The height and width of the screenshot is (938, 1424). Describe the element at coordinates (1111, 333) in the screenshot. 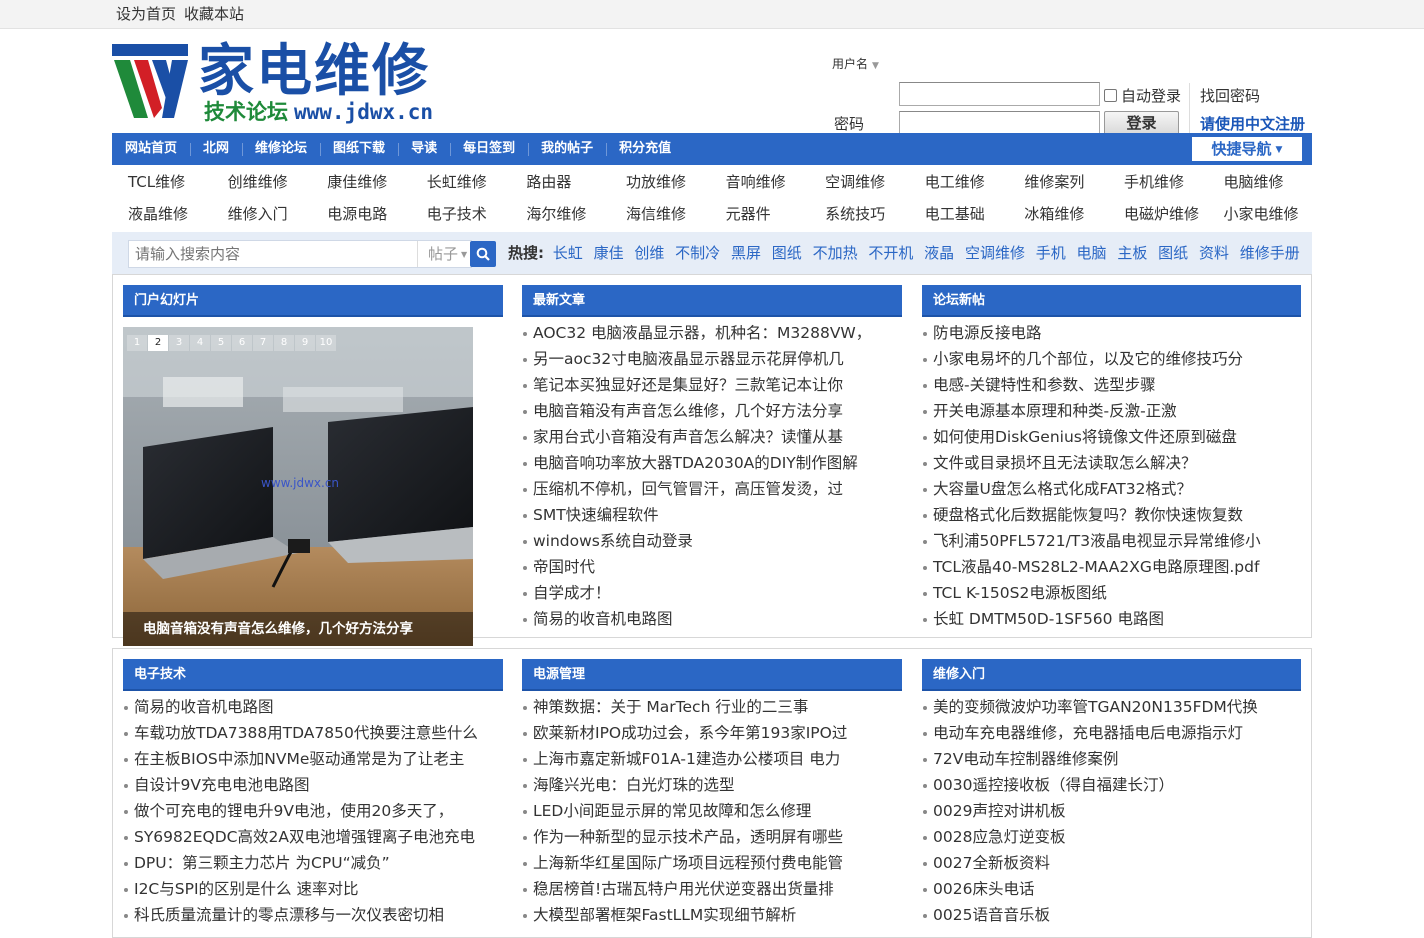

I see `list-item: 防电源反接电路` at that location.